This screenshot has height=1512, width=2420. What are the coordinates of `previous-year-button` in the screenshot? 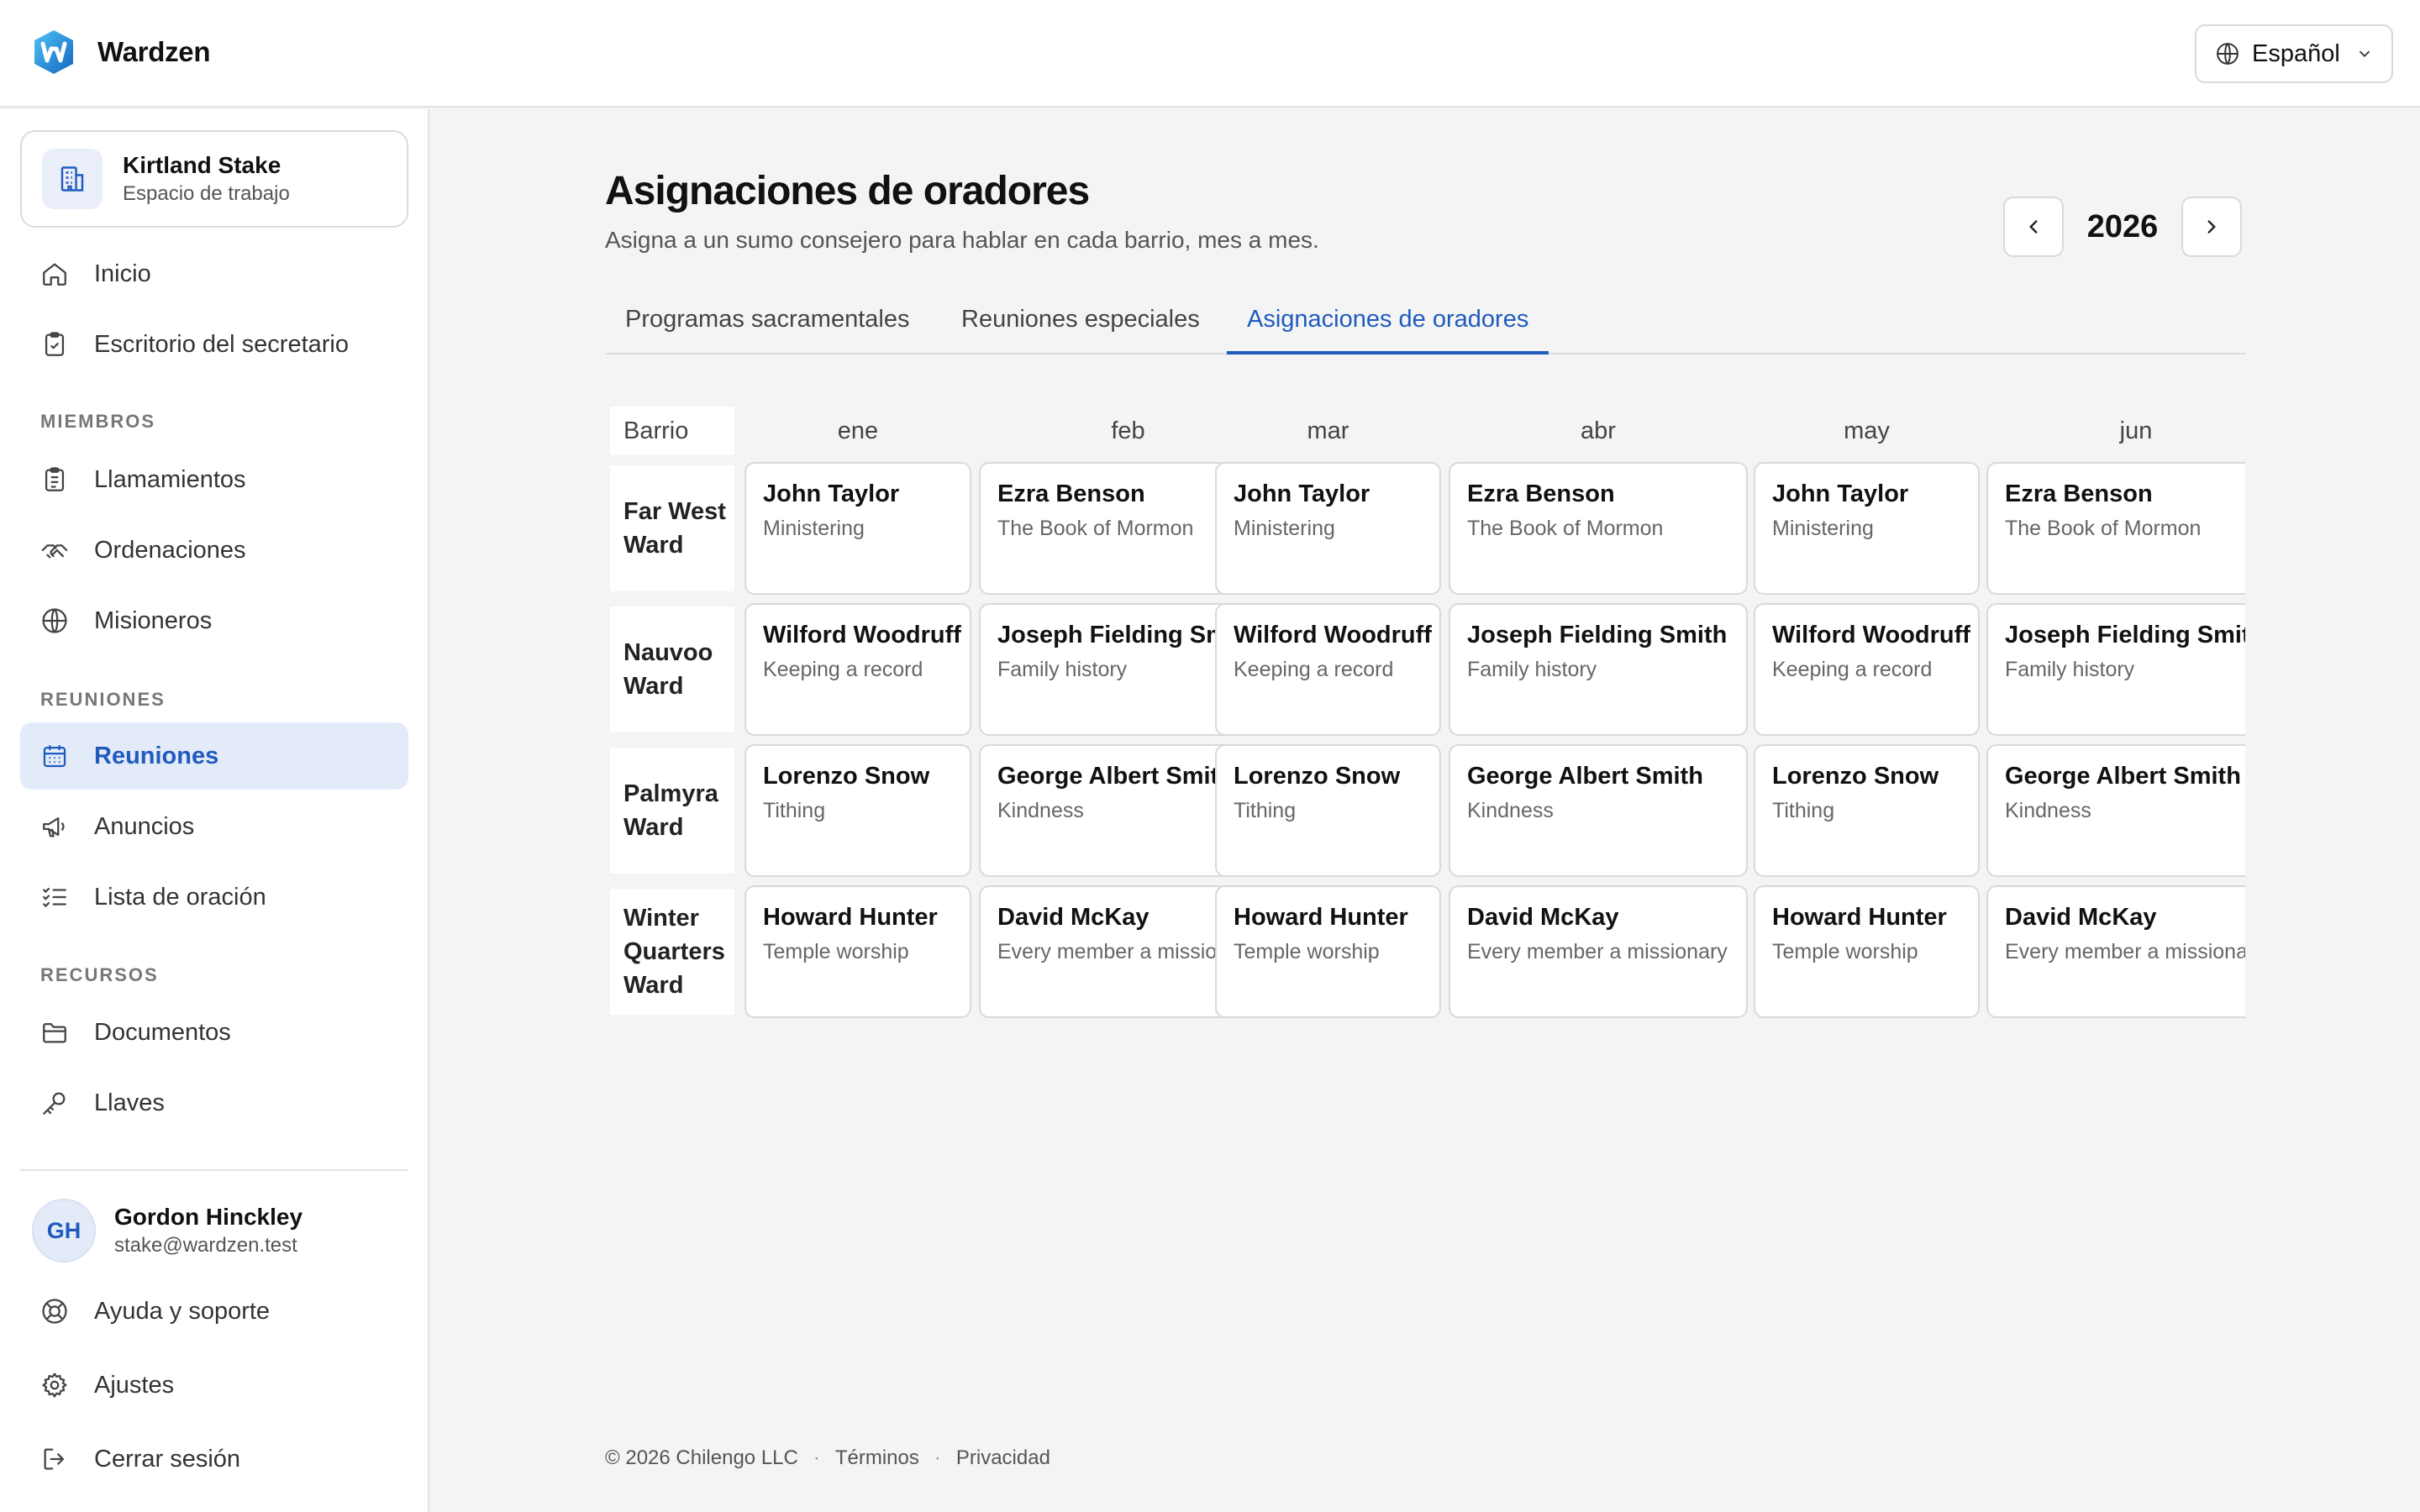 It's located at (2034, 227).